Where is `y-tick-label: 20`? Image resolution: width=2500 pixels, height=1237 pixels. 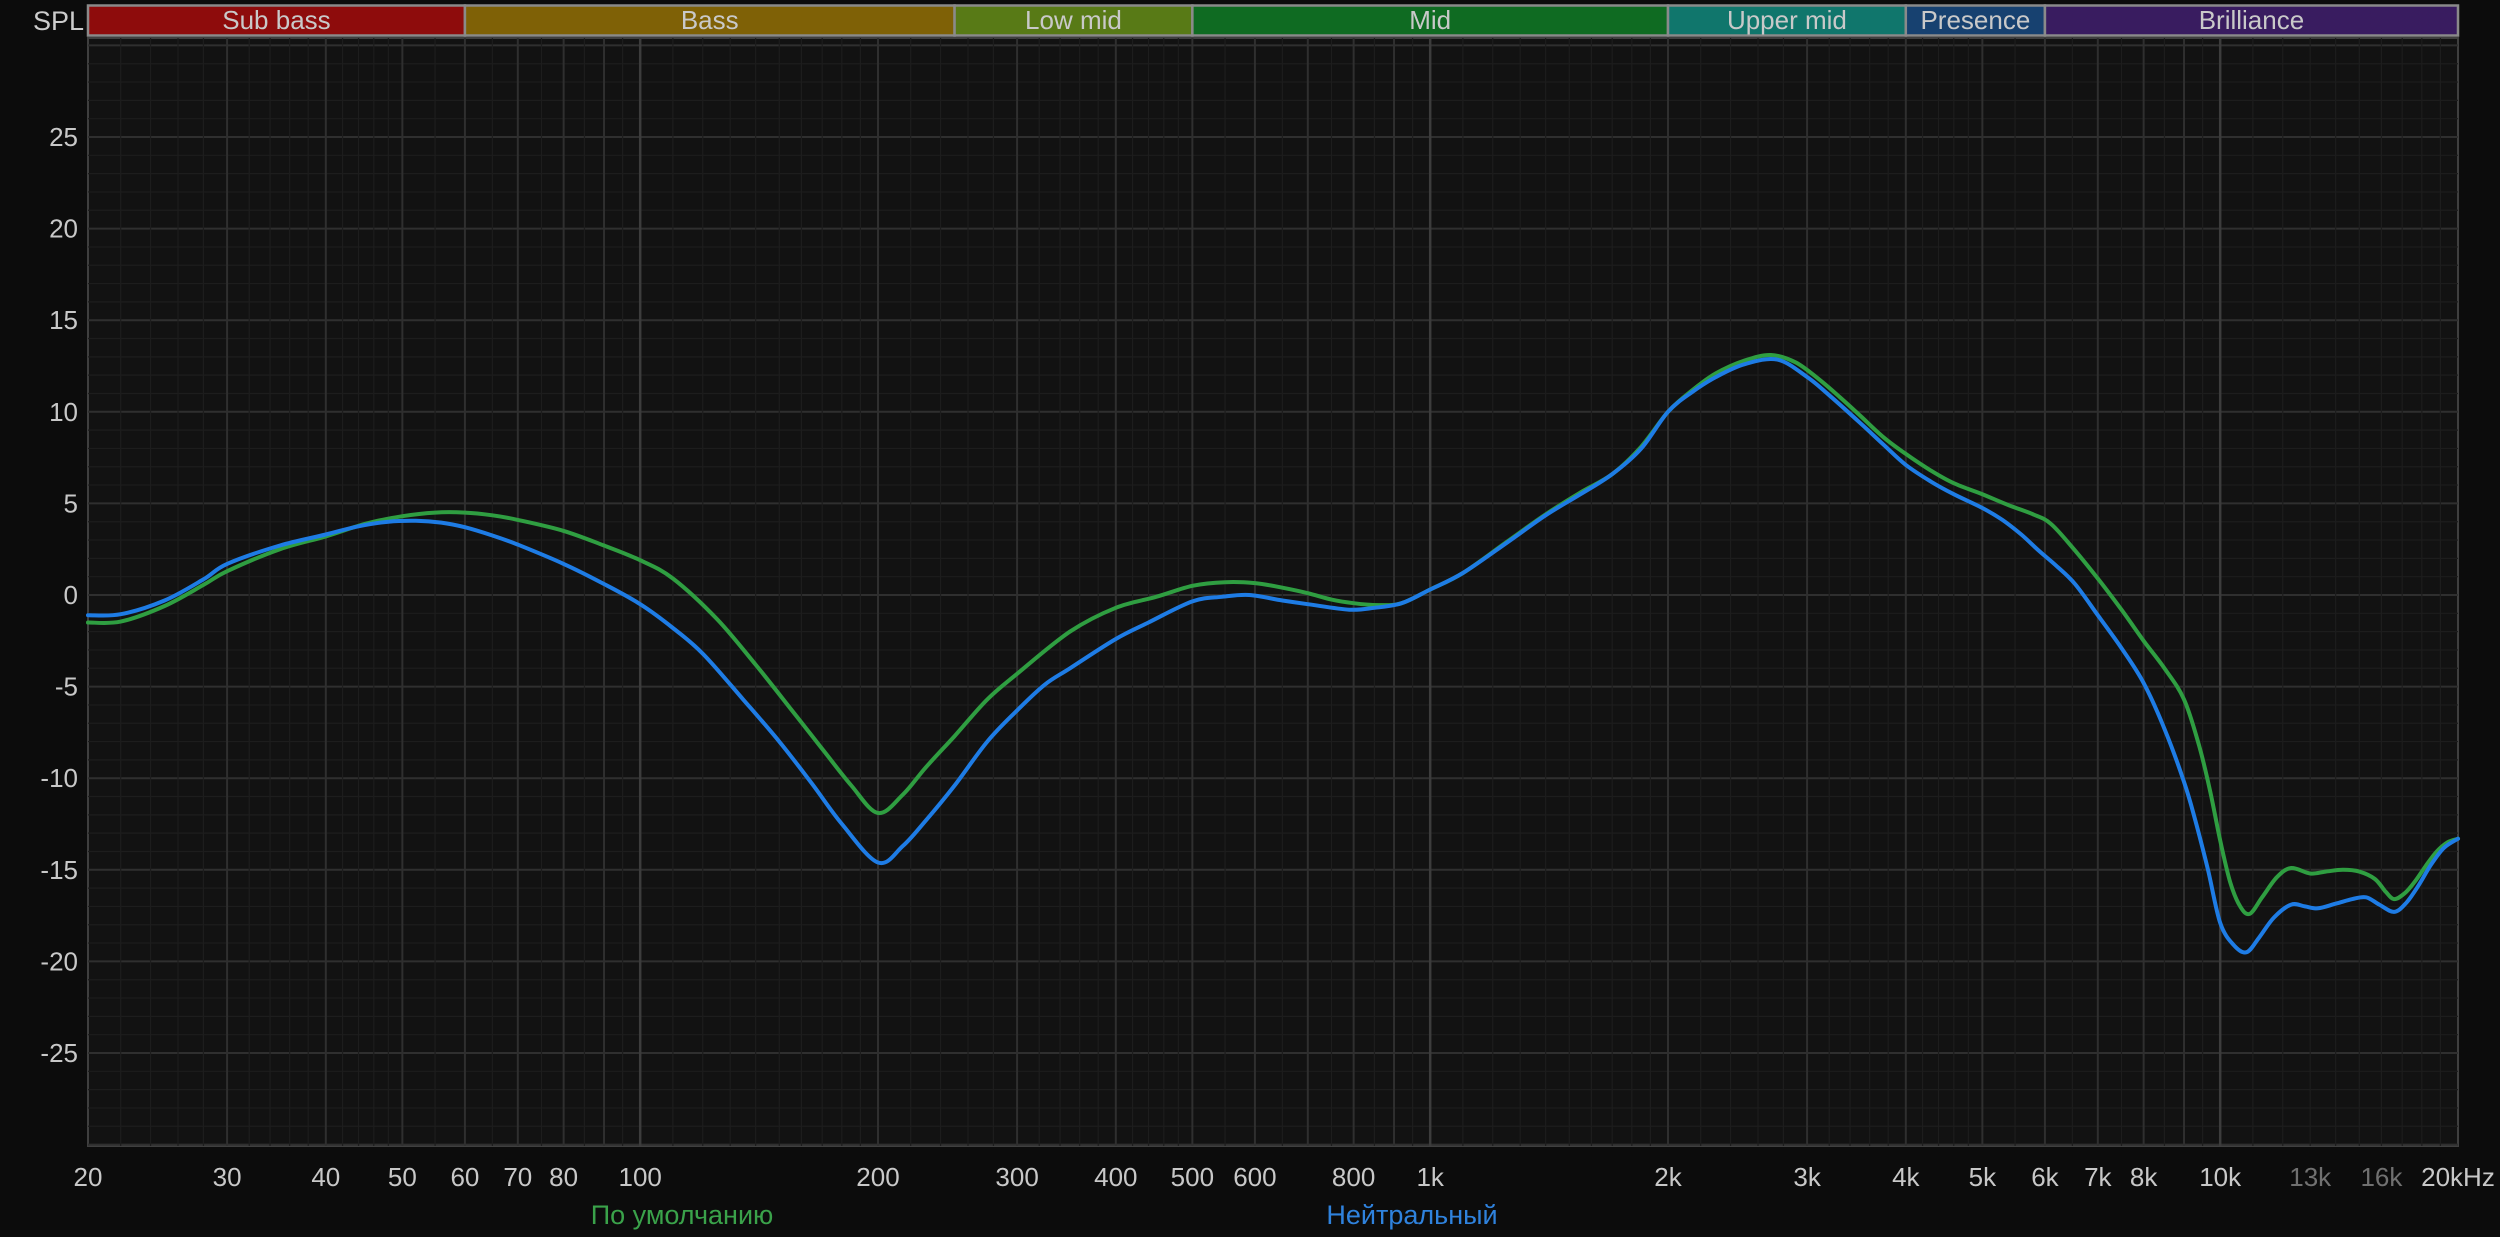
y-tick-label: 20 is located at coordinates (63, 229).